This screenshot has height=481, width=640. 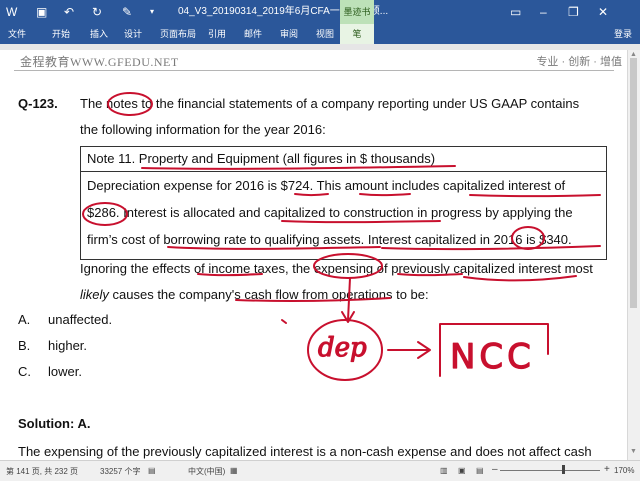 What do you see at coordinates (495, 469) in the screenshot?
I see `zoom-out-icon: –` at bounding box center [495, 469].